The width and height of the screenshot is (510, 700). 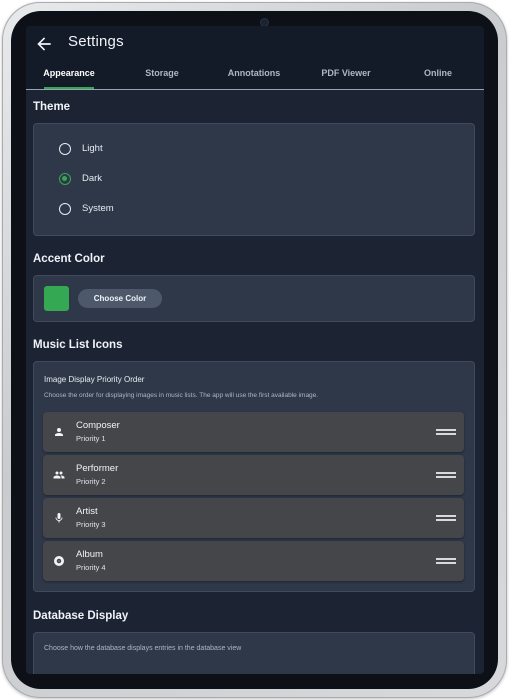 I want to click on priority-item-rank: Priority 2, so click(x=91, y=481).